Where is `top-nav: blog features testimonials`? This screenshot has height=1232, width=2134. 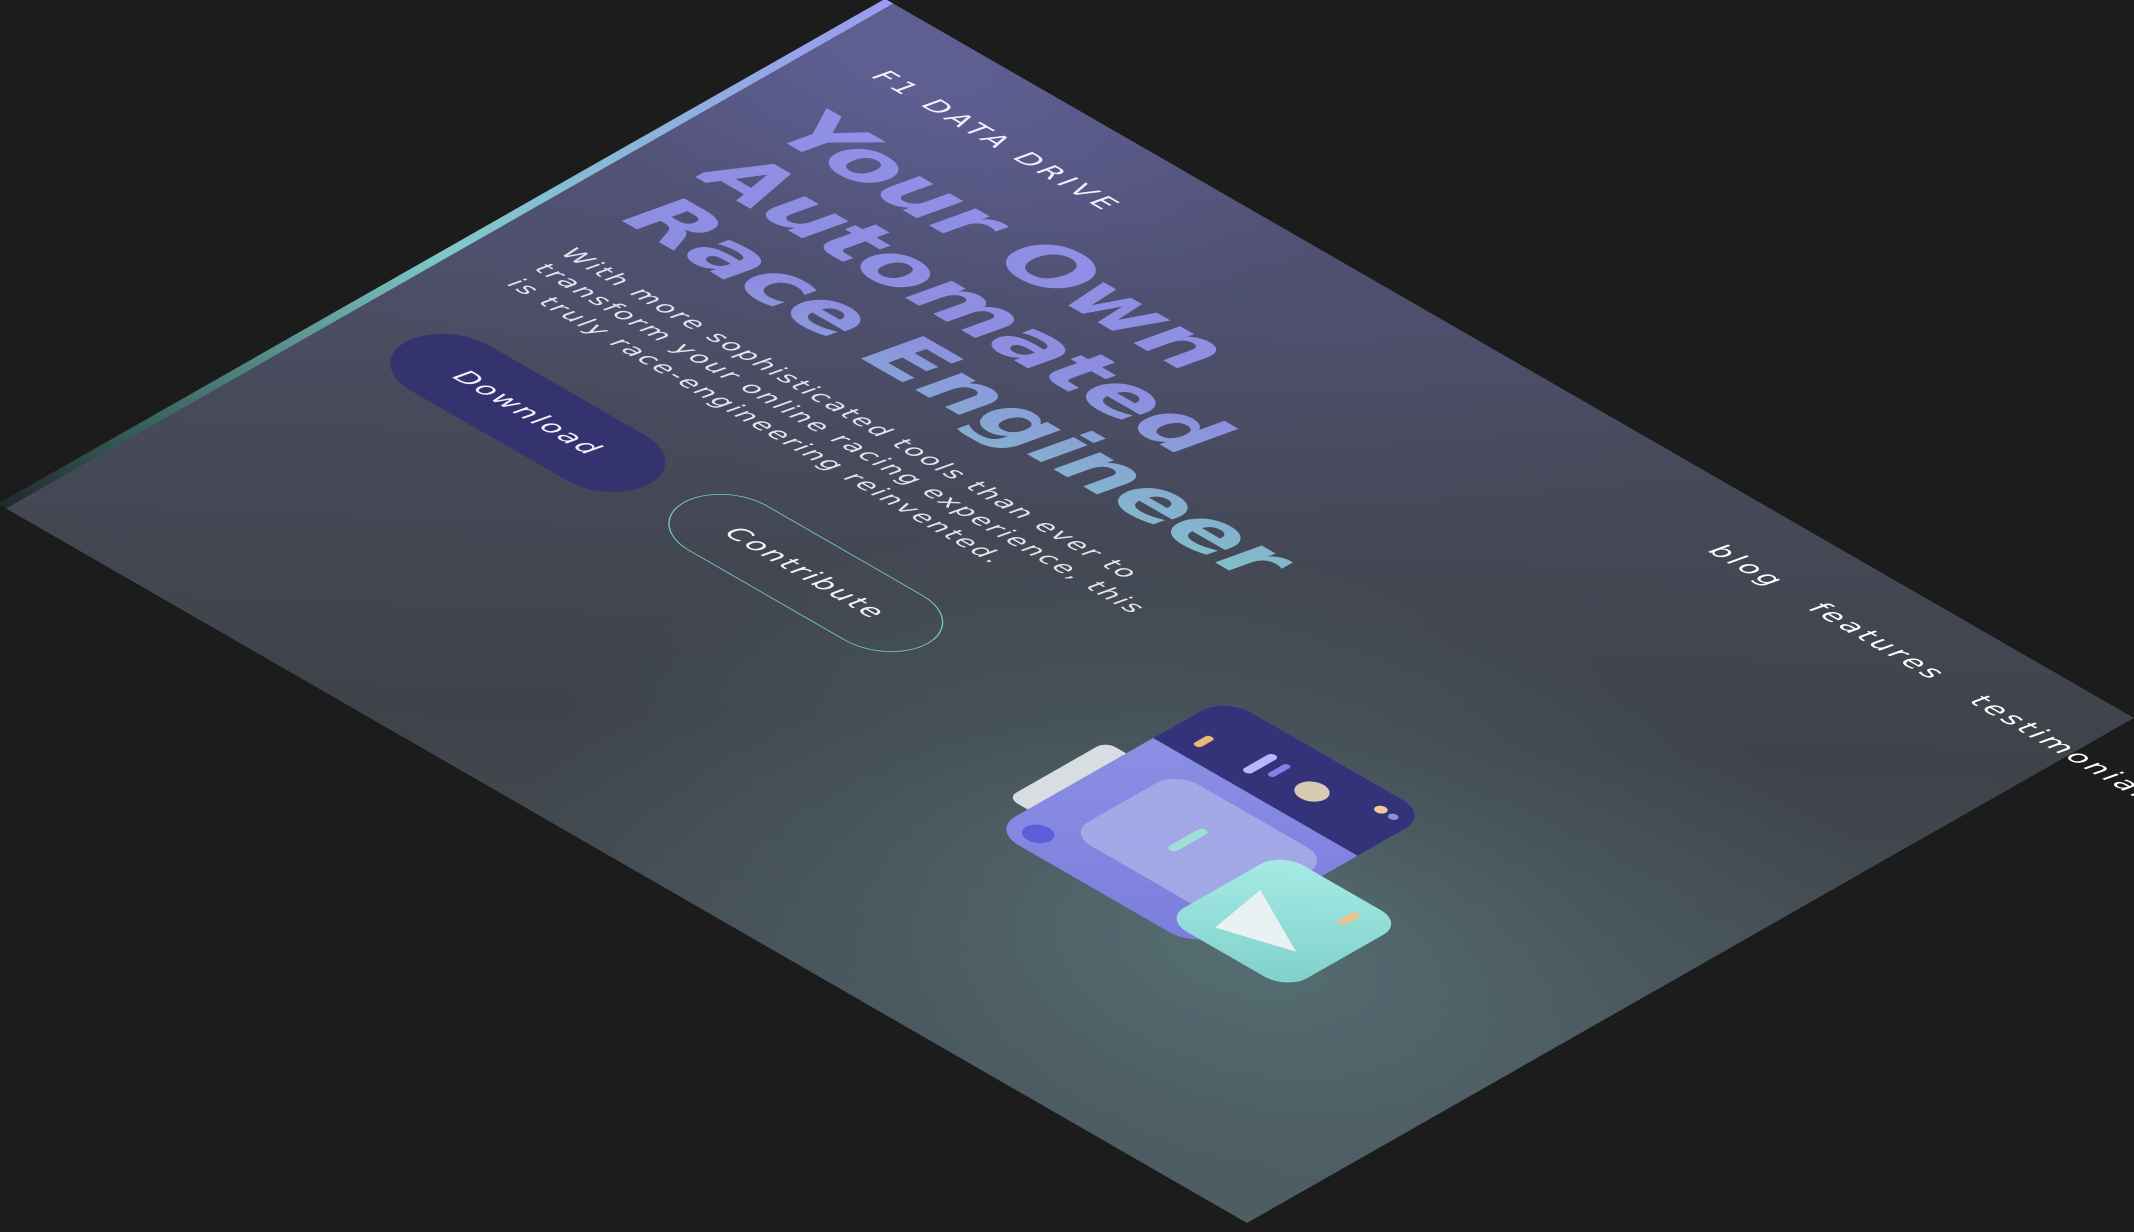 top-nav: blog features testimonials is located at coordinates (1918, 676).